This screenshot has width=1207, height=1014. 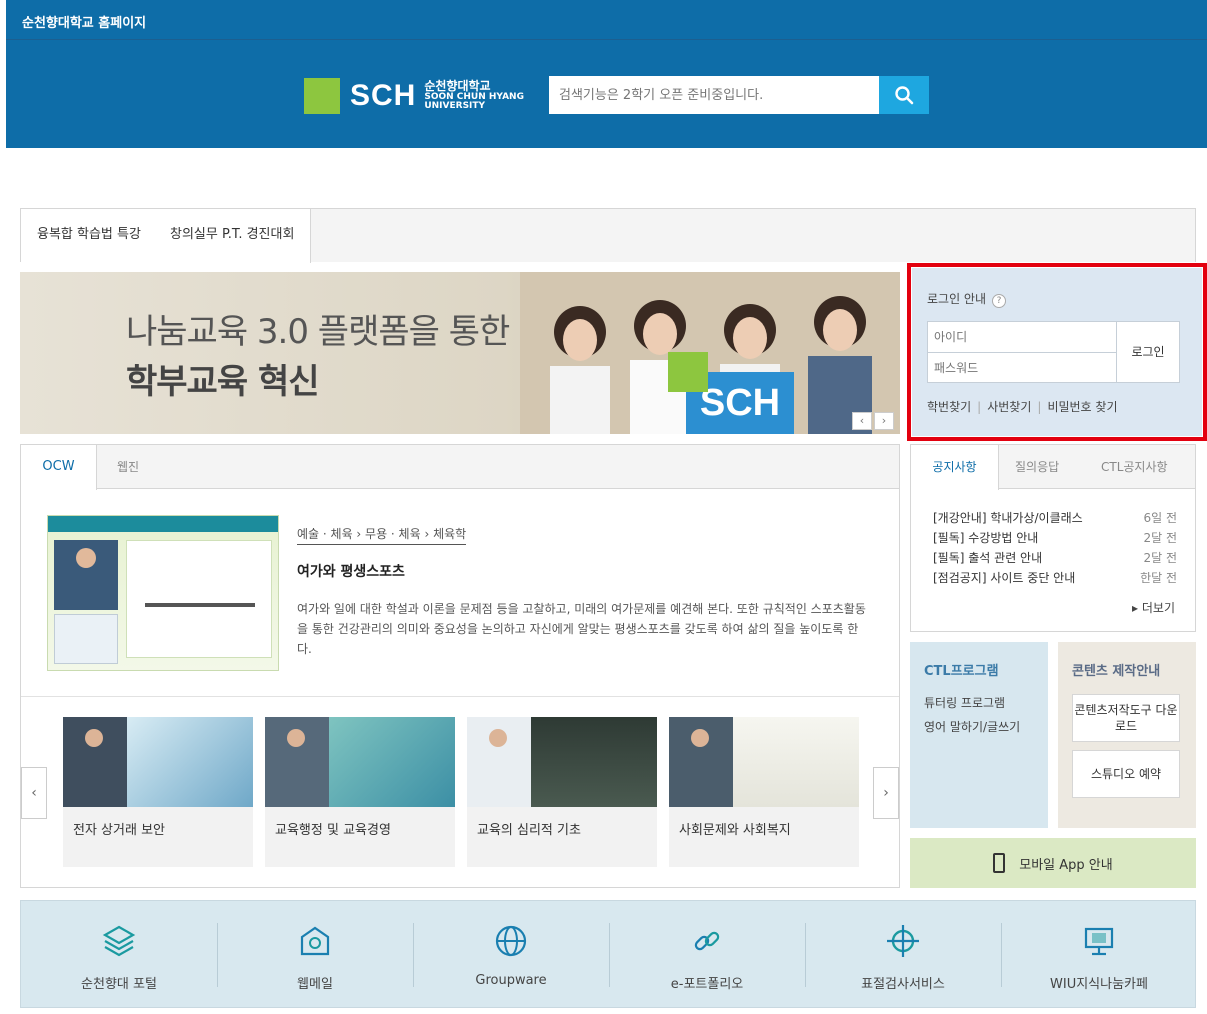 I want to click on more-link: ▸ 더보기, so click(x=1153, y=607).